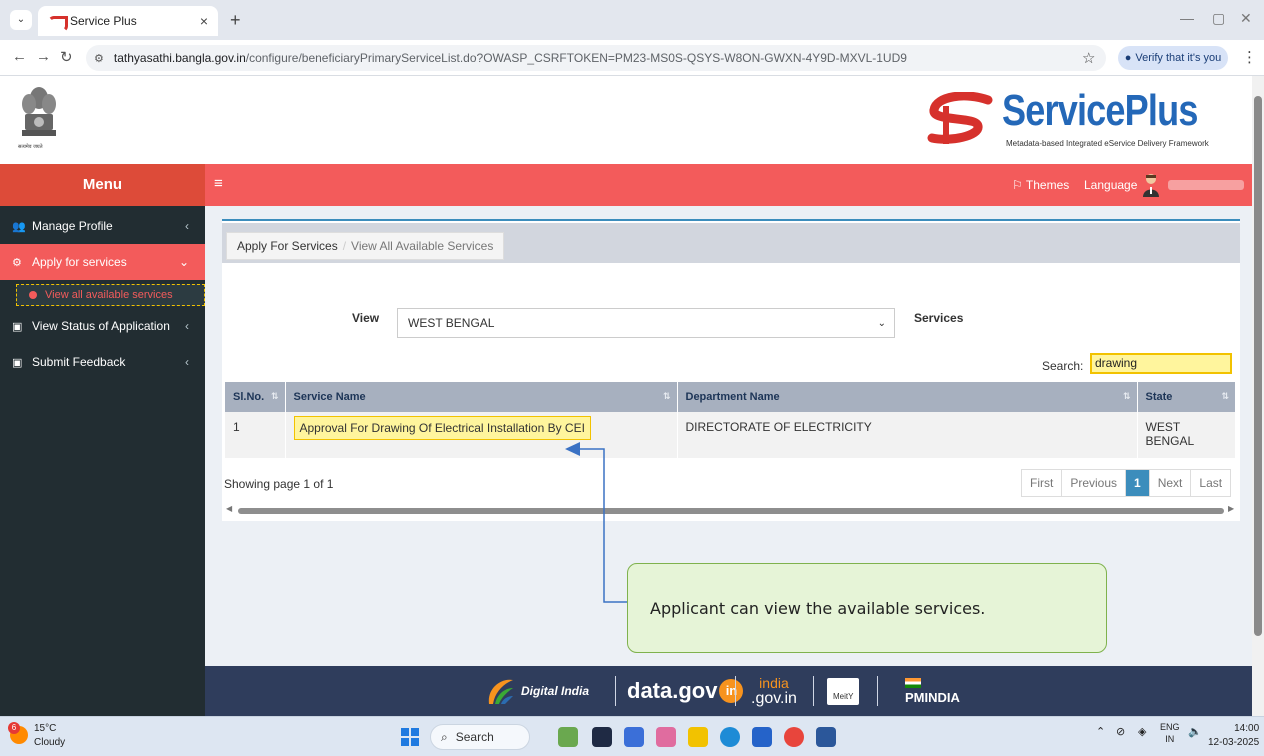 The image size is (1264, 756). What do you see at coordinates (17, 262) in the screenshot?
I see `cogs-icon: ⚙` at bounding box center [17, 262].